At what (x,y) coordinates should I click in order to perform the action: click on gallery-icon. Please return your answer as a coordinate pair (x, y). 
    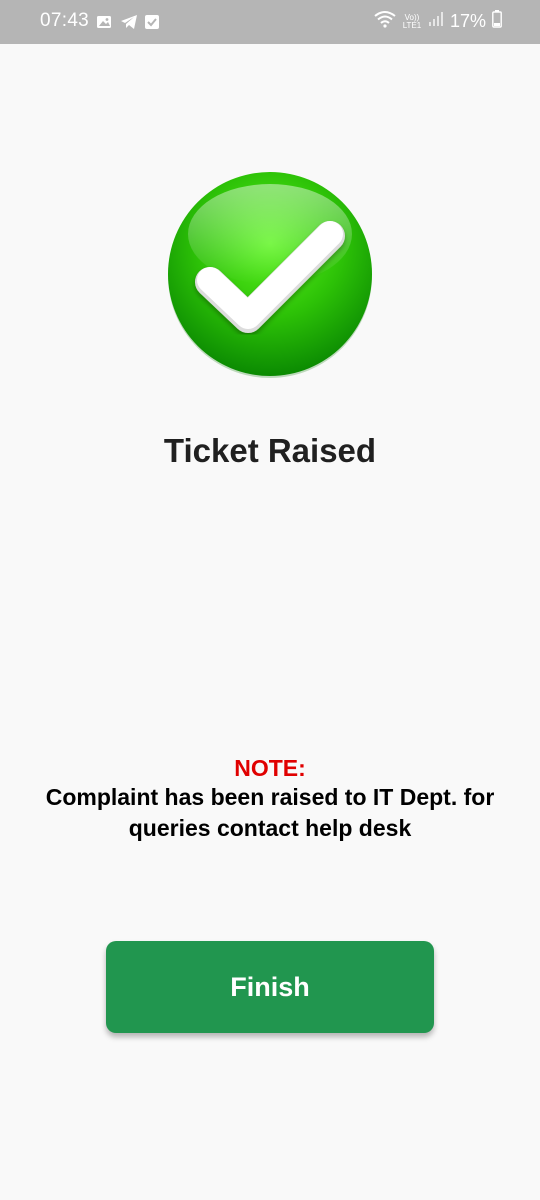
    Looking at the image, I should click on (104, 22).